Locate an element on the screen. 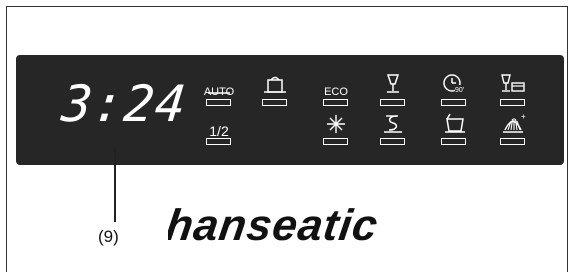 This screenshot has height=272, width=571. glass-icon is located at coordinates (393, 84).